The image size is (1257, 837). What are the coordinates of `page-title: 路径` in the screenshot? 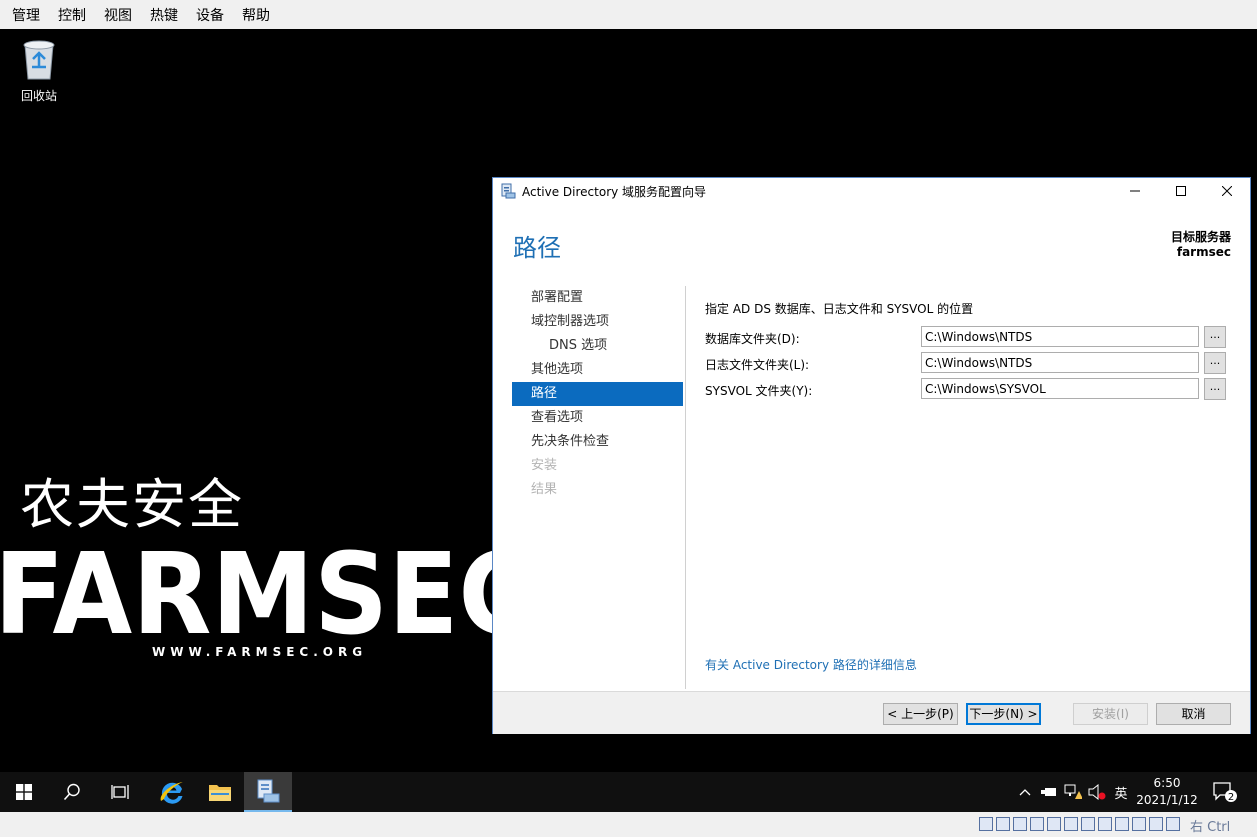 It's located at (537, 248).